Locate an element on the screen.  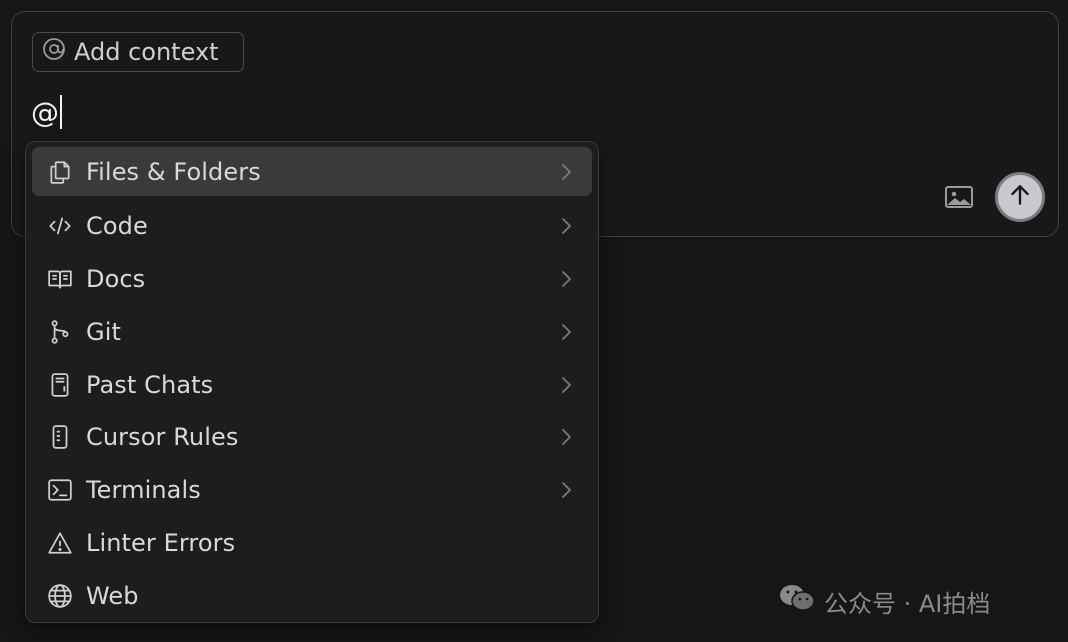
menu-item-label: Git is located at coordinates (103, 331).